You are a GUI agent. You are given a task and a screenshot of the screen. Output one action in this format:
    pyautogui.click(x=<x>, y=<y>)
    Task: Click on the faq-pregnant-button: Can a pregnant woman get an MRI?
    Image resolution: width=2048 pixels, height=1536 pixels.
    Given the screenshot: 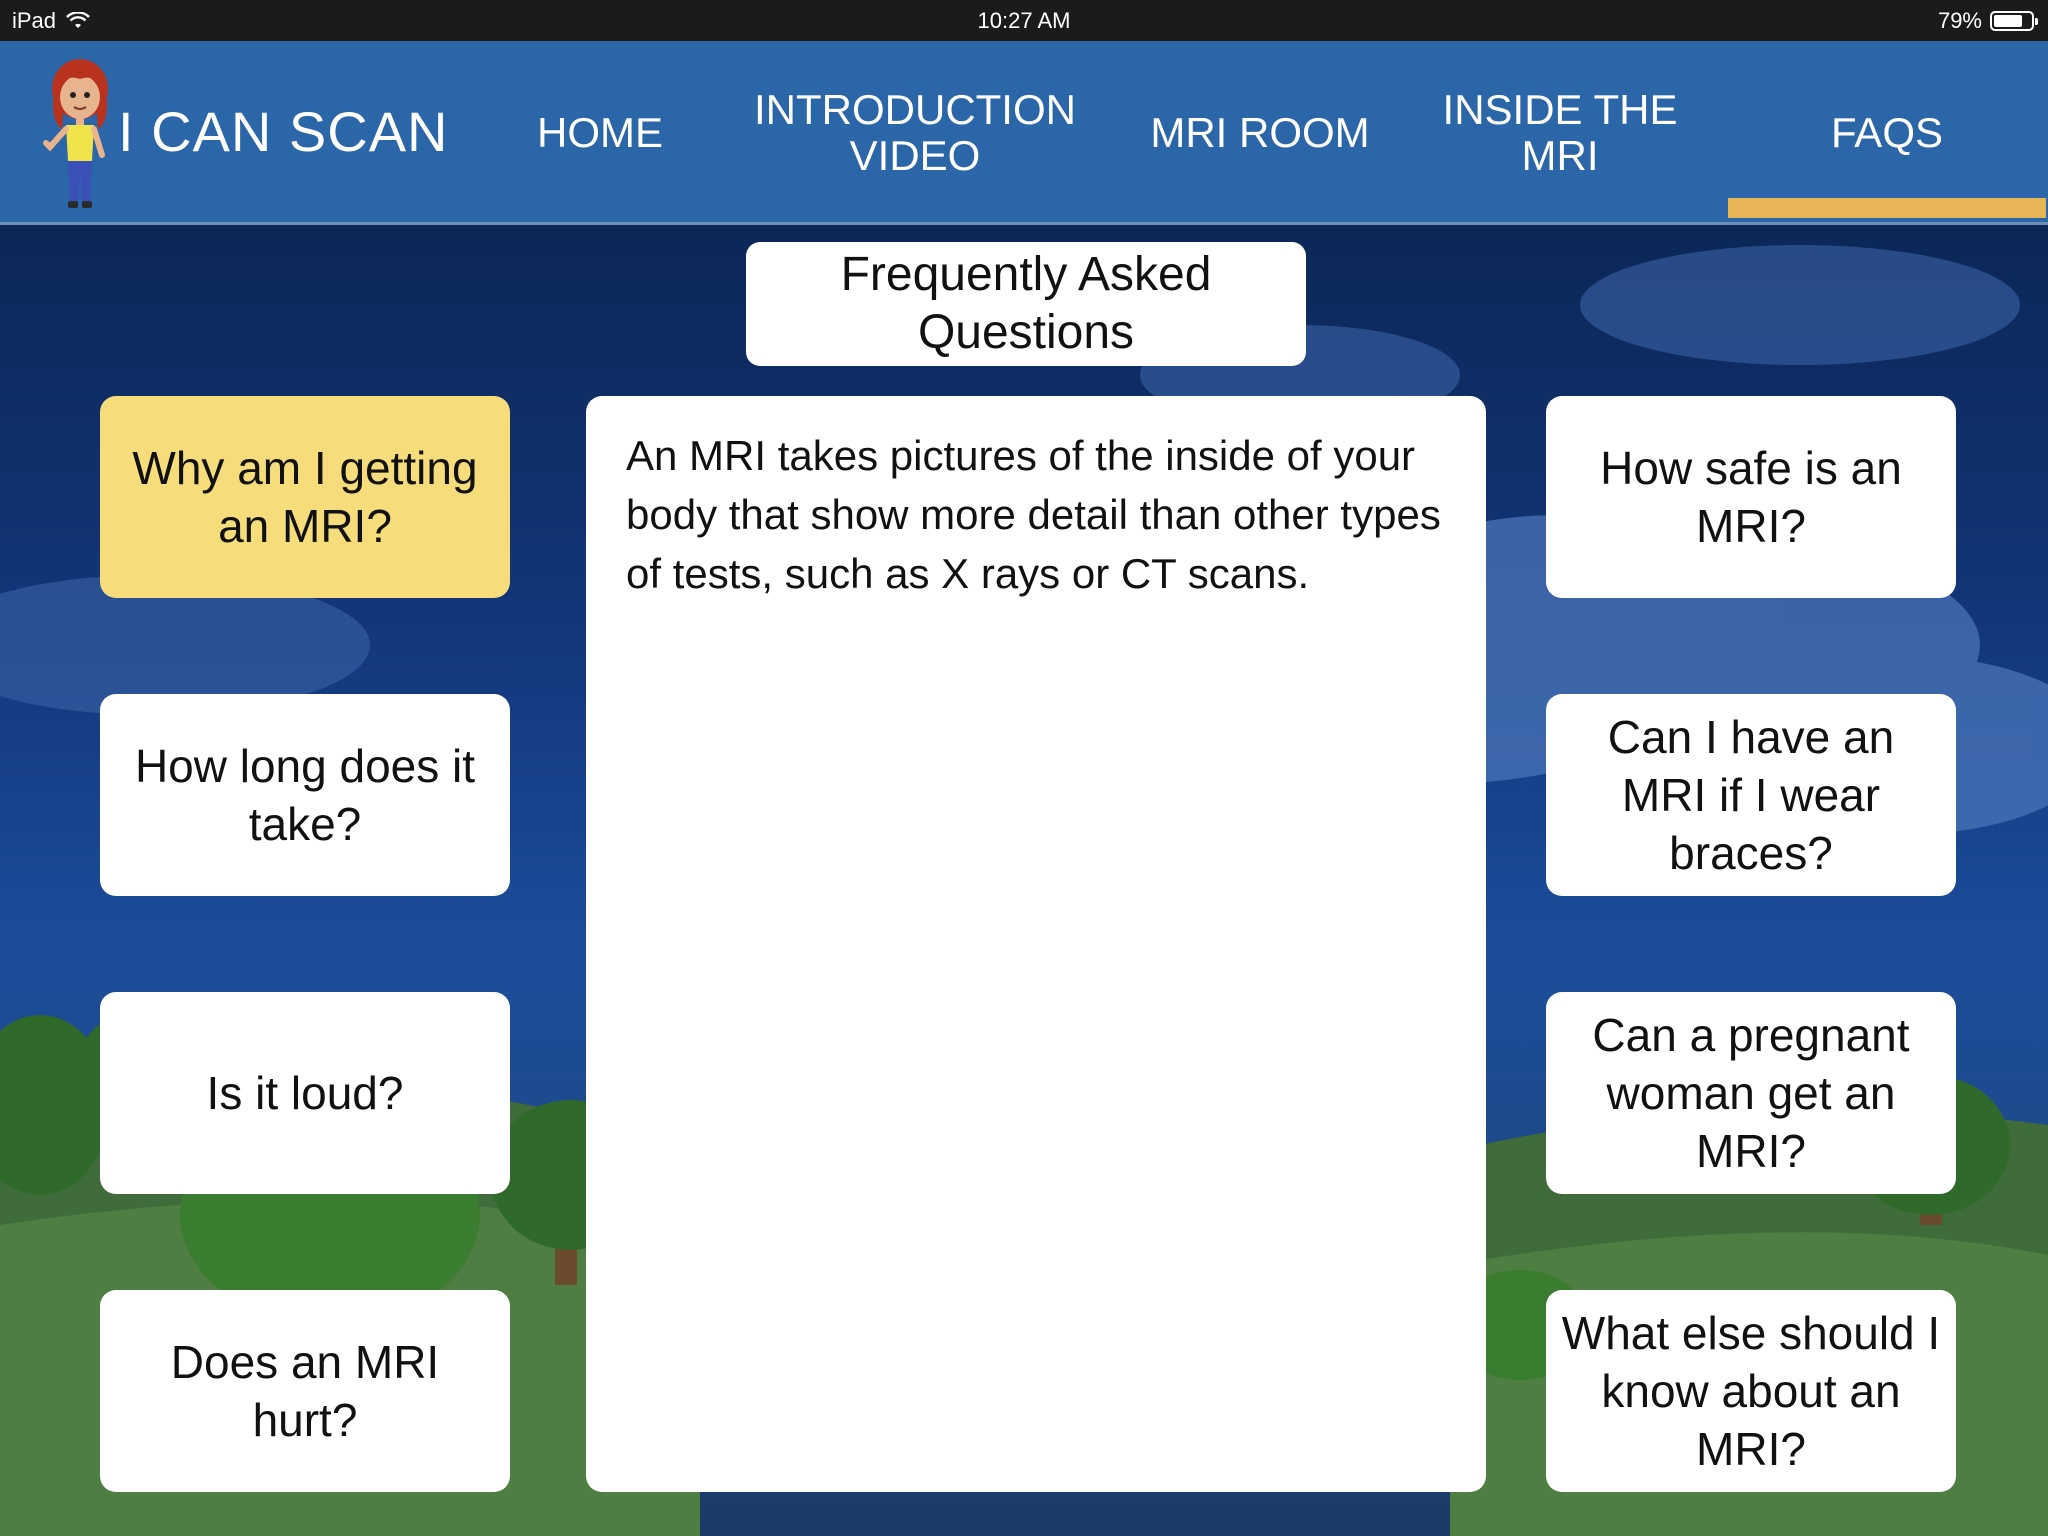 What is the action you would take?
    pyautogui.click(x=1751, y=1093)
    